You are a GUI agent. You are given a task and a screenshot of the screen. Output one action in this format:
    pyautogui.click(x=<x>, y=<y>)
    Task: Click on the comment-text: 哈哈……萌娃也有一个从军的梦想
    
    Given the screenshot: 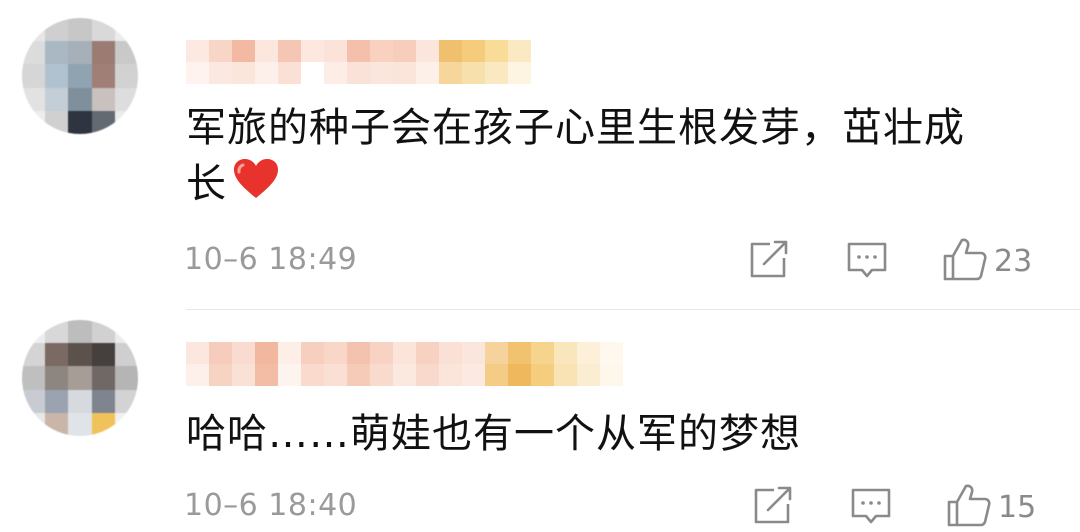 What is the action you would take?
    pyautogui.click(x=493, y=434)
    